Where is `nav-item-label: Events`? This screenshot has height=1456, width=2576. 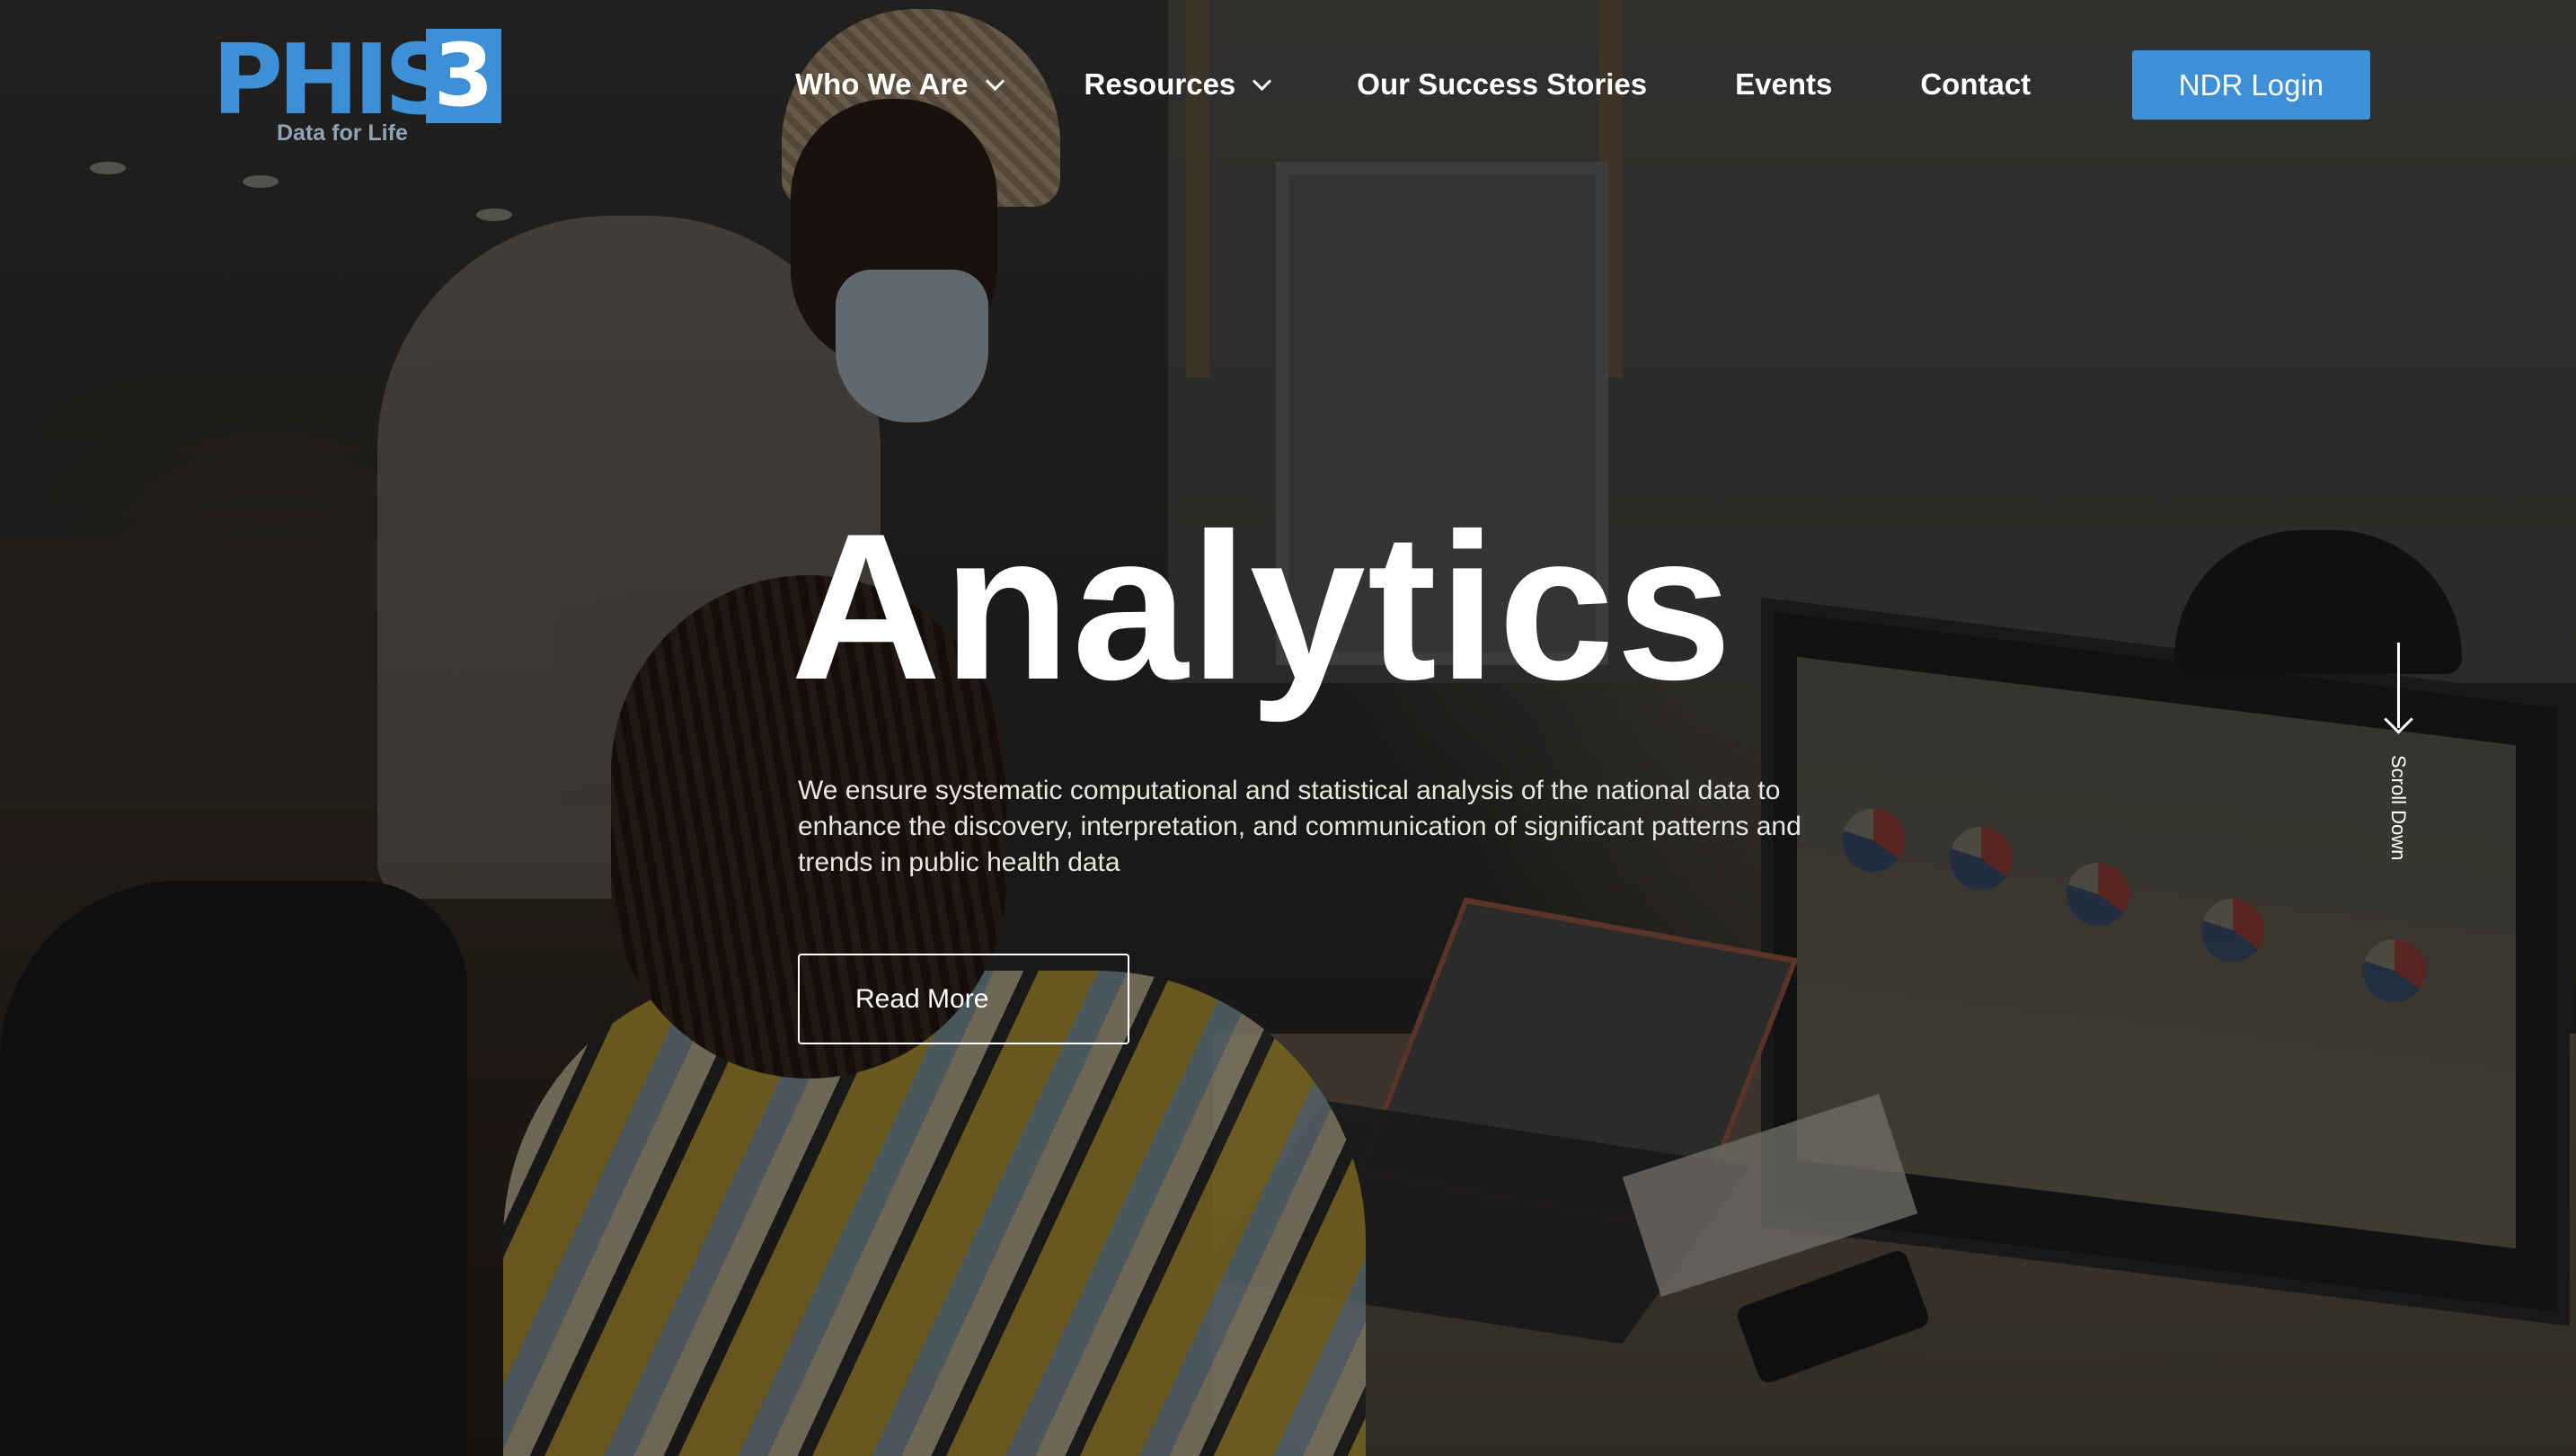 nav-item-label: Events is located at coordinates (1784, 84).